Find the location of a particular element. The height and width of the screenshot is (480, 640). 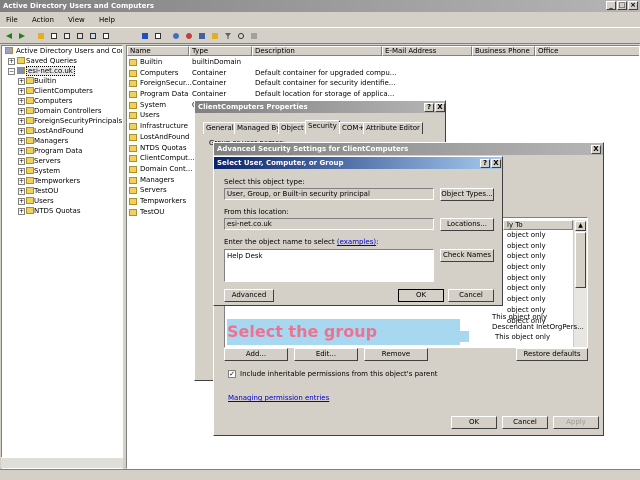

console-icon is located at coordinates (157, 35).